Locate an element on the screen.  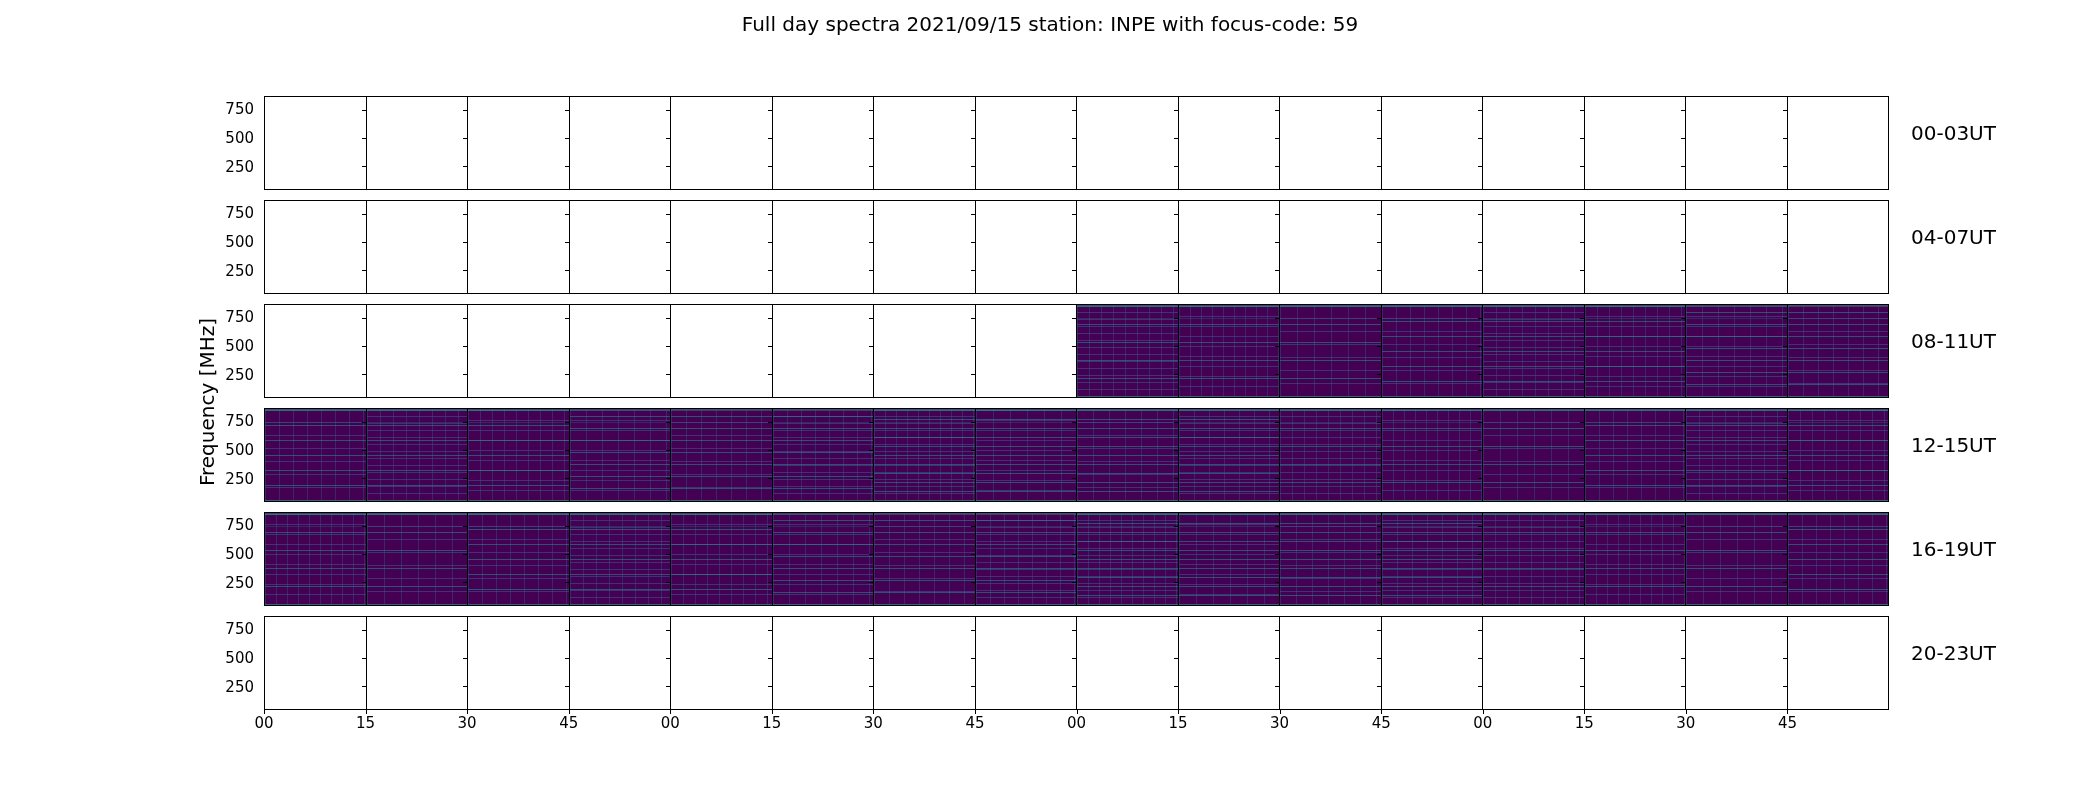
row-label: 16-19UT is located at coordinates (1953, 549).